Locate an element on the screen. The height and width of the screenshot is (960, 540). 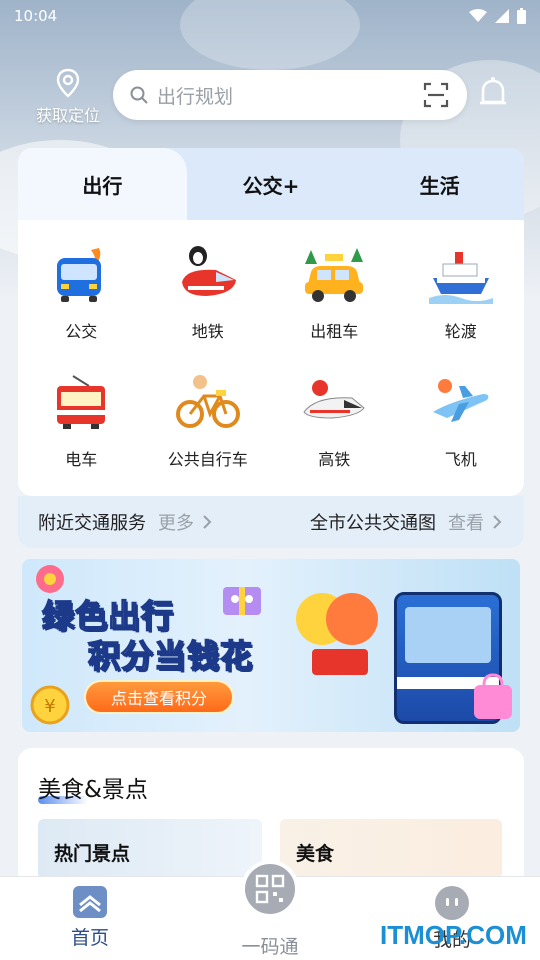
tab-bus-plus: 公交+ is located at coordinates (271, 184).